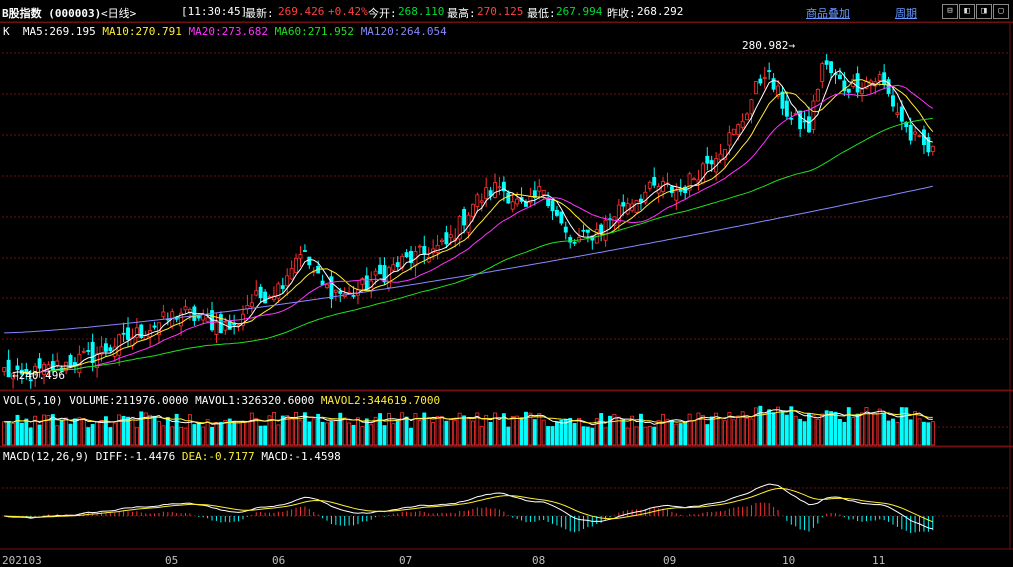  I want to click on diff-value: DIFF:-1.4476, so click(135, 456).